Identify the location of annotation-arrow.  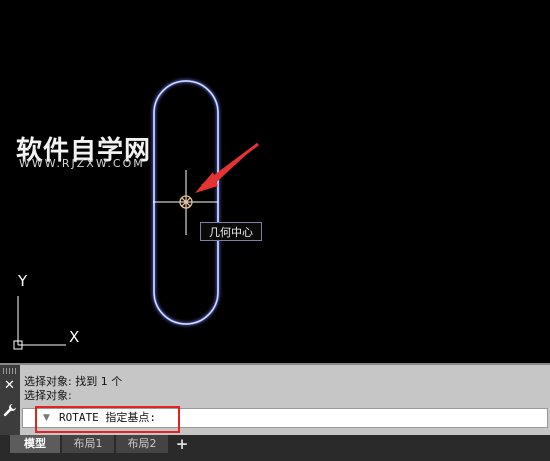
(227, 167).